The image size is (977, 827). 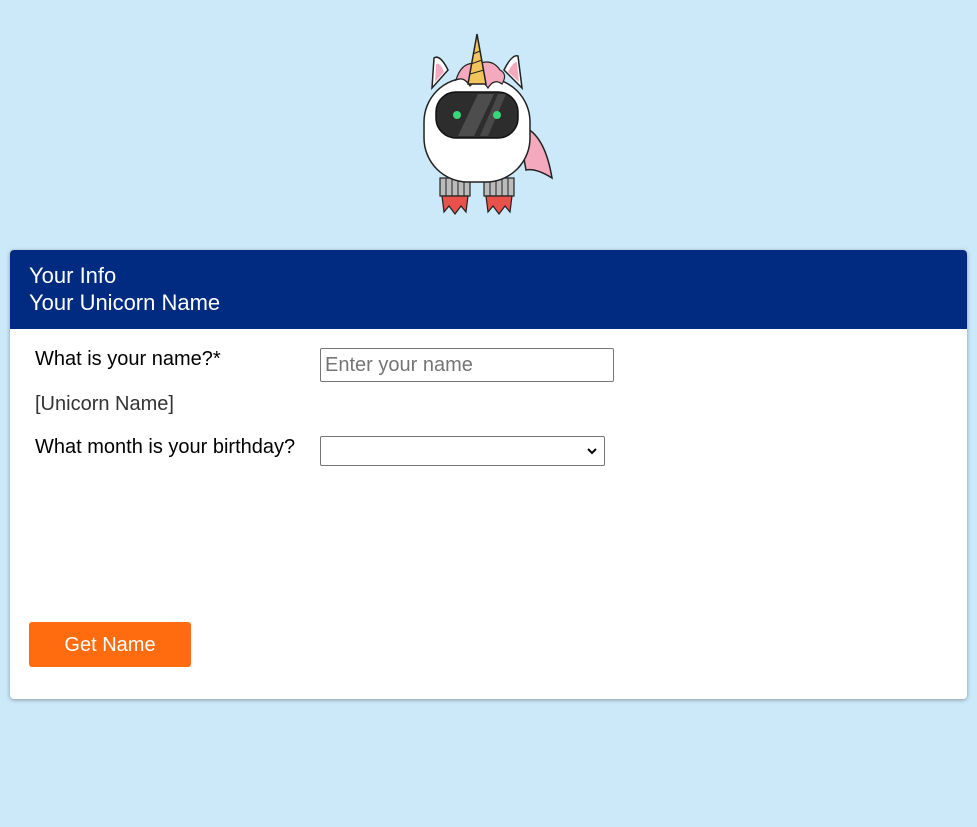 I want to click on birthday-month-select, so click(x=462, y=451).